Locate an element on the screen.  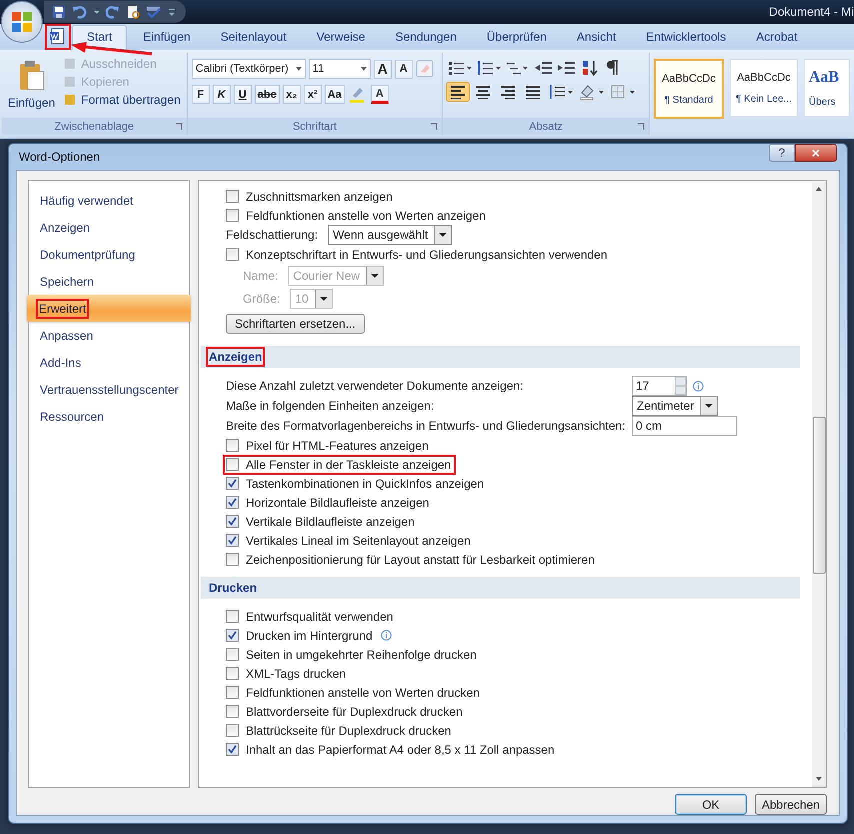
option-label: Feldschattierung: is located at coordinates (272, 235).